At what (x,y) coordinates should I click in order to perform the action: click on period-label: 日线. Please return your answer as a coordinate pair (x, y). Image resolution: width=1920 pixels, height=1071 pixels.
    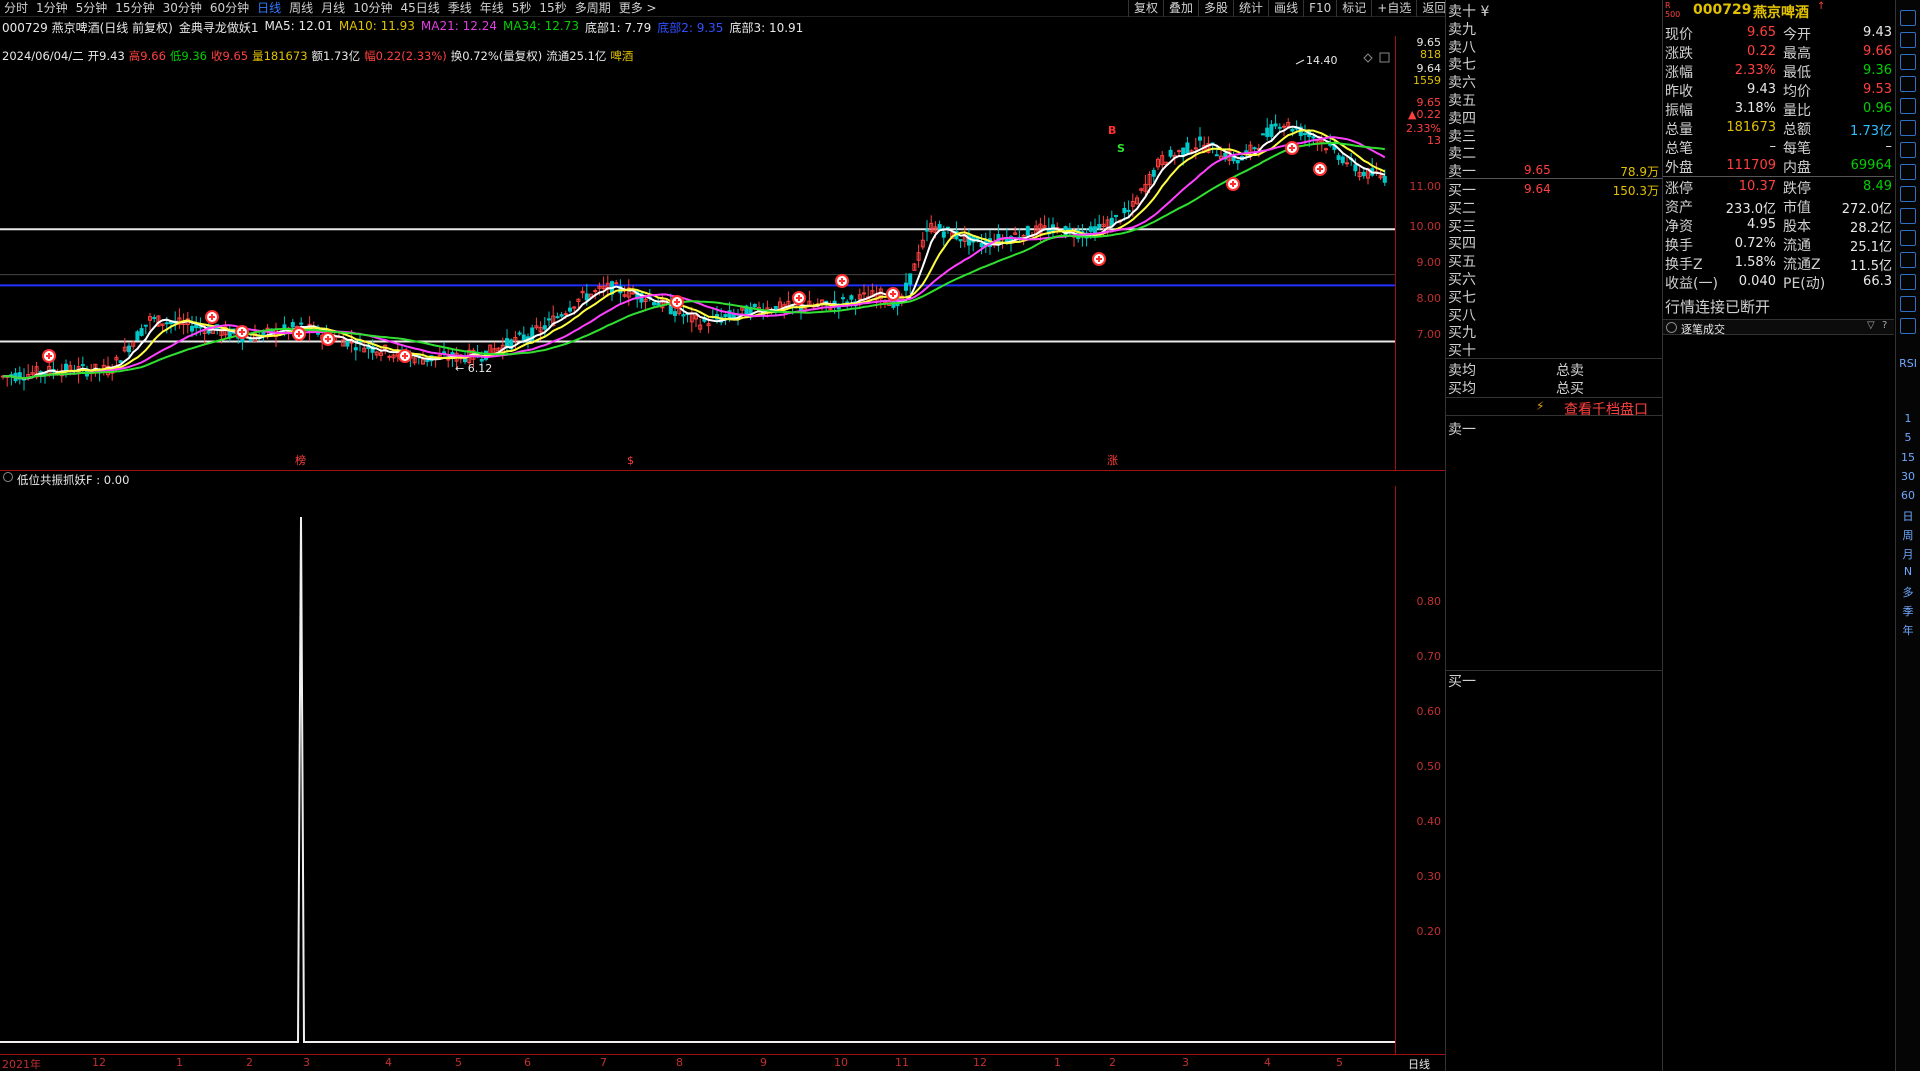
    Looking at the image, I should click on (1419, 1063).